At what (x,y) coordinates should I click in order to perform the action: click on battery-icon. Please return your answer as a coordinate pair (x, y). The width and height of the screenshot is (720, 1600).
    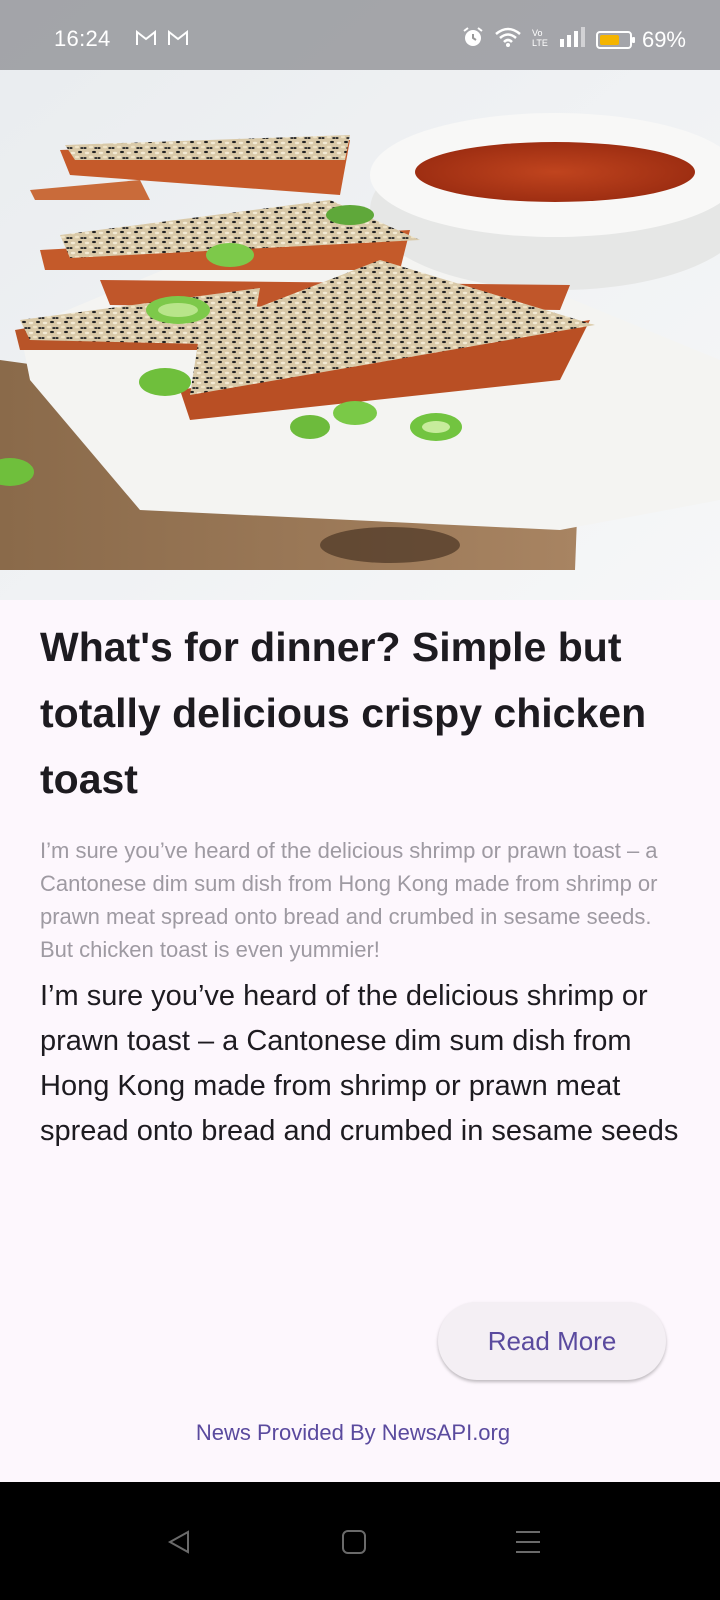
    Looking at the image, I should click on (615, 39).